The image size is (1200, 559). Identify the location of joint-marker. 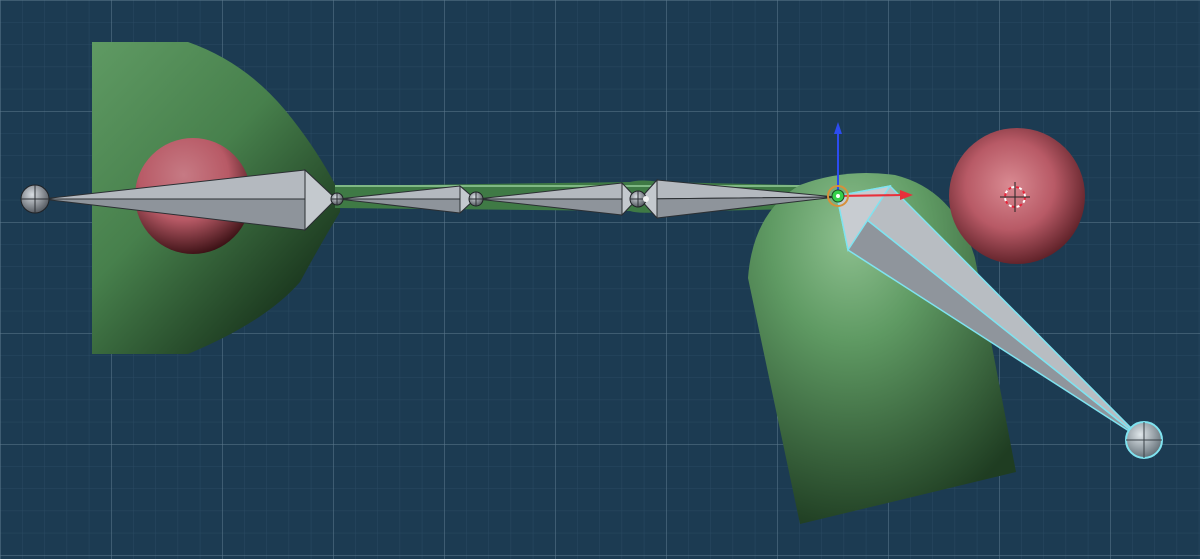
(646, 199).